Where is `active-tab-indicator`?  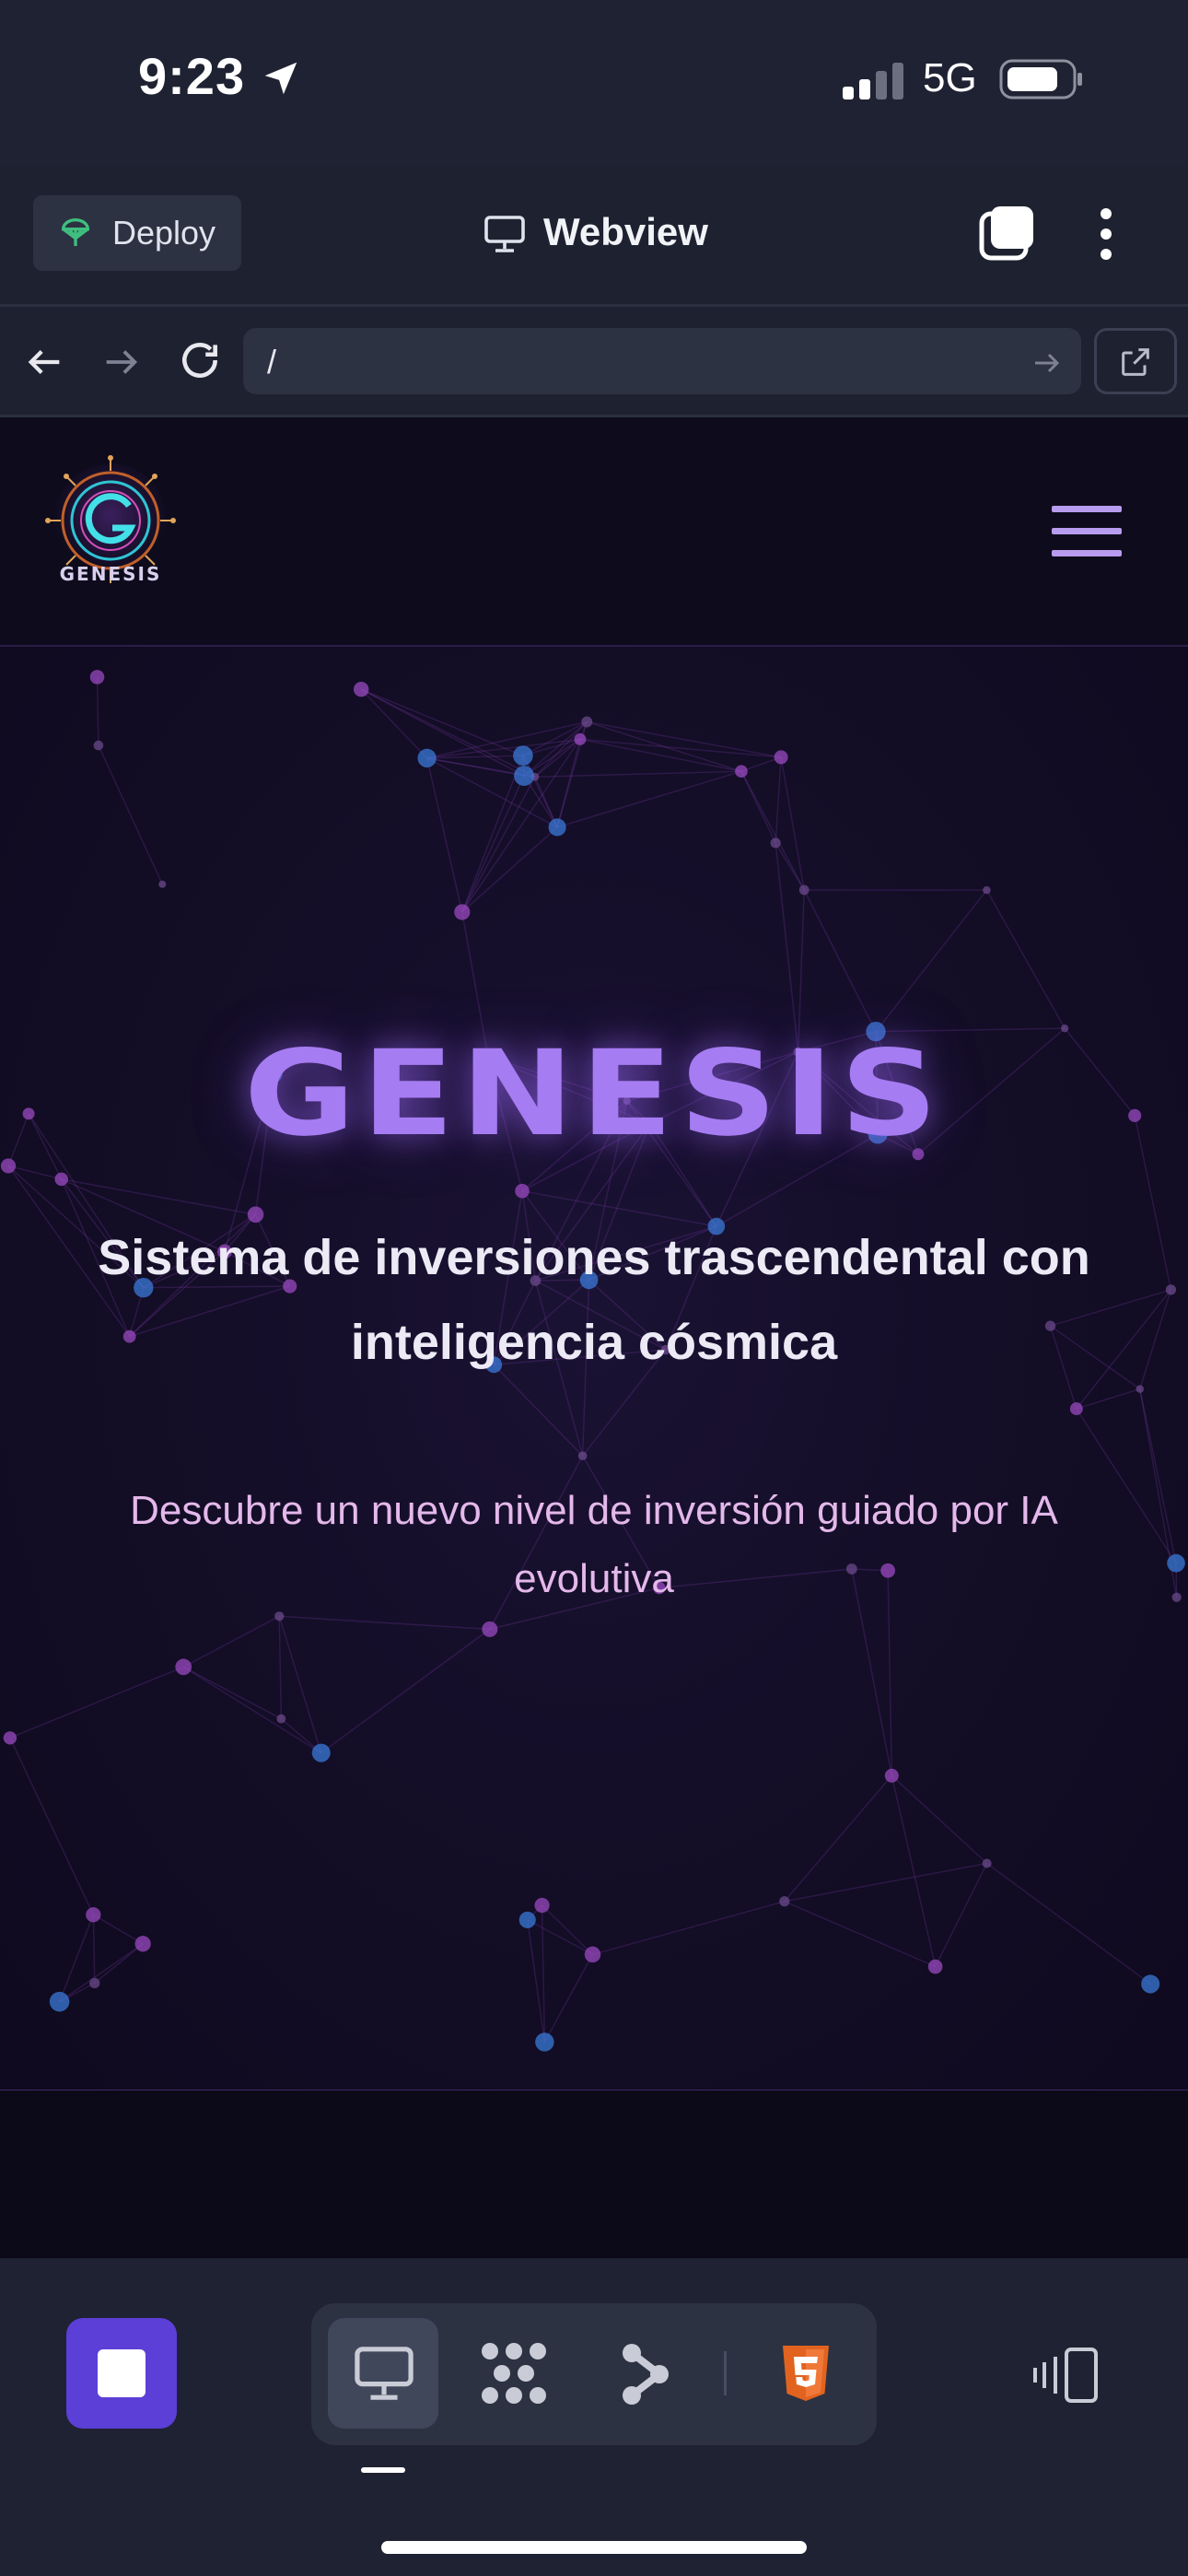
active-tab-indicator is located at coordinates (383, 2470).